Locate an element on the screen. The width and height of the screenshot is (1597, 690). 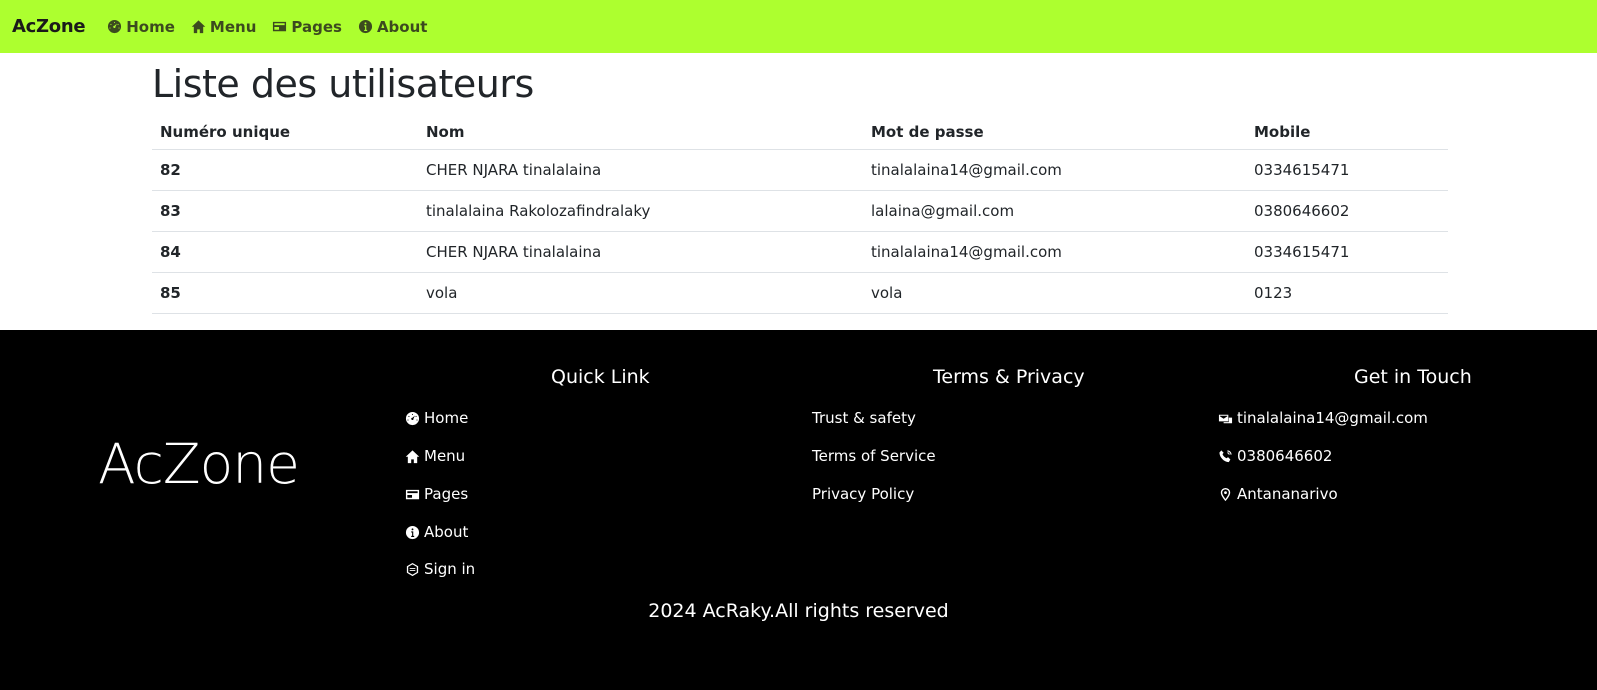
footer-link-home: Home is located at coordinates (436, 418).